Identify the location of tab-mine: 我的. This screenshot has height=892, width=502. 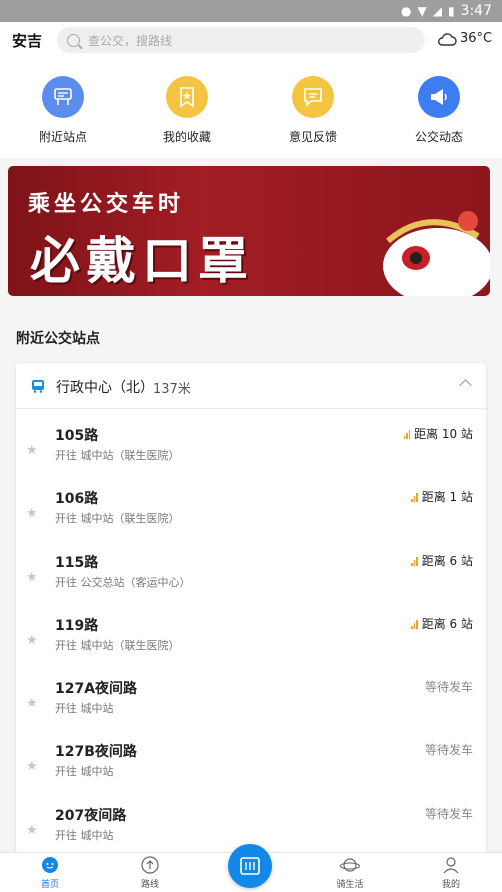
(451, 872).